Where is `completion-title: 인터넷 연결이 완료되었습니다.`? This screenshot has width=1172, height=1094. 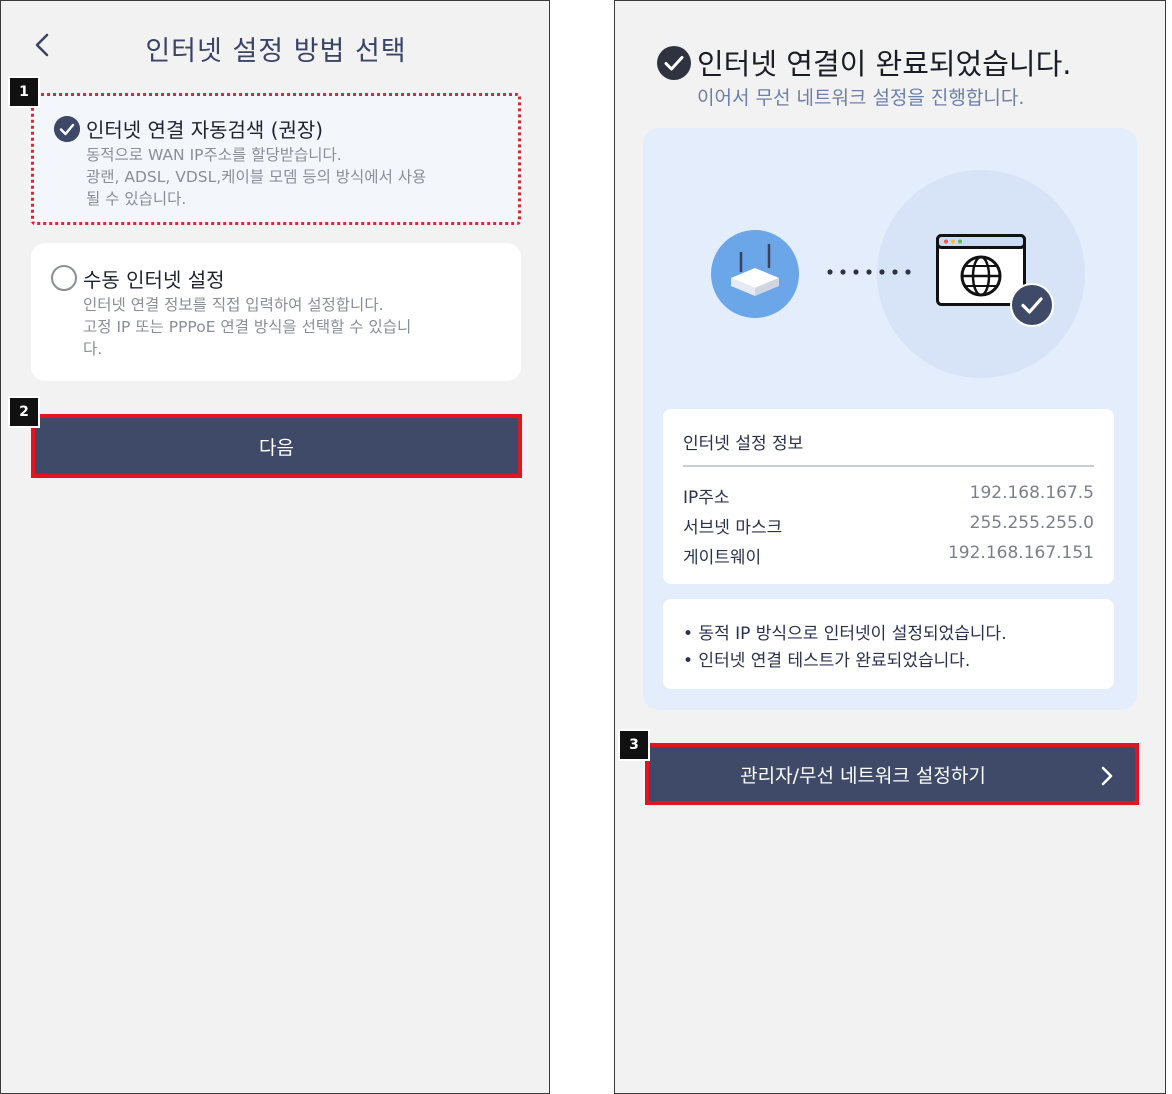 completion-title: 인터넷 연결이 완료되었습니다. is located at coordinates (884, 64).